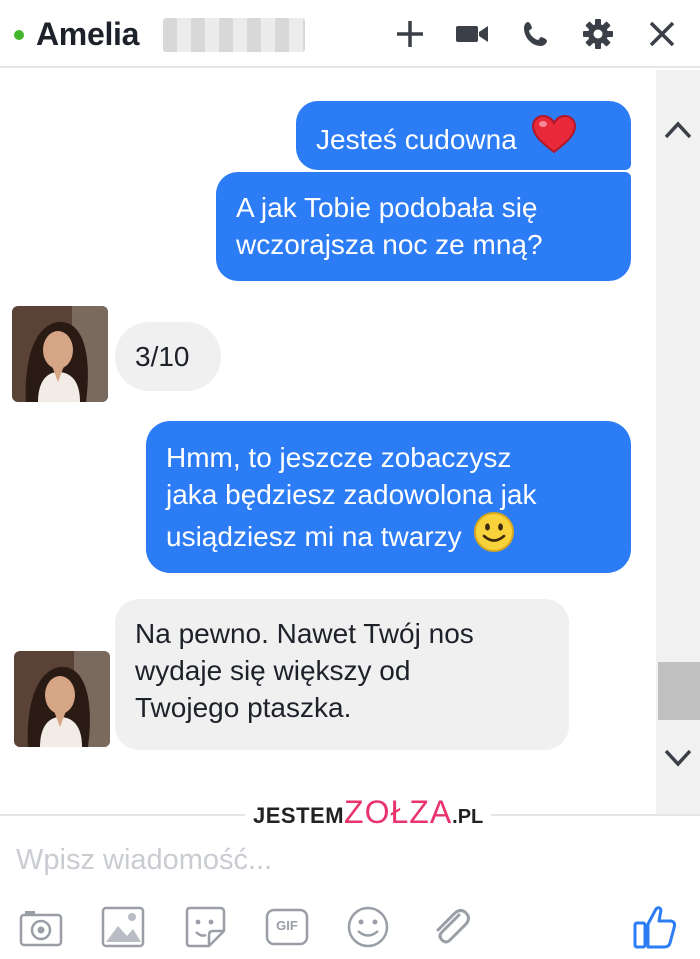 This screenshot has height=959, width=700. I want to click on message-line: Na pewno. Nawet Twój nos, so click(304, 633).